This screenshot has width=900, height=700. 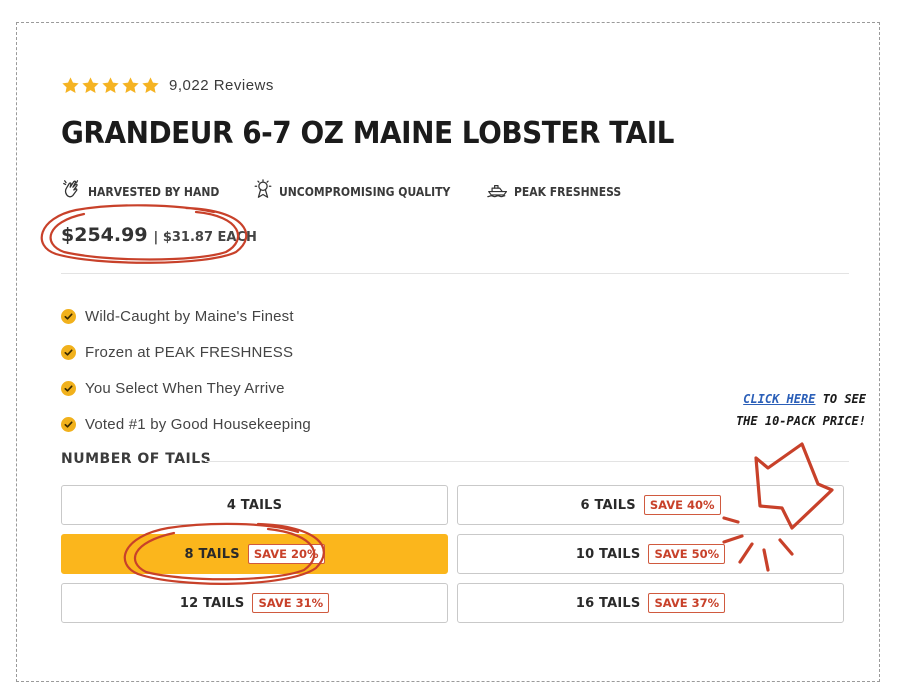 I want to click on boat-icon, so click(x=500, y=191).